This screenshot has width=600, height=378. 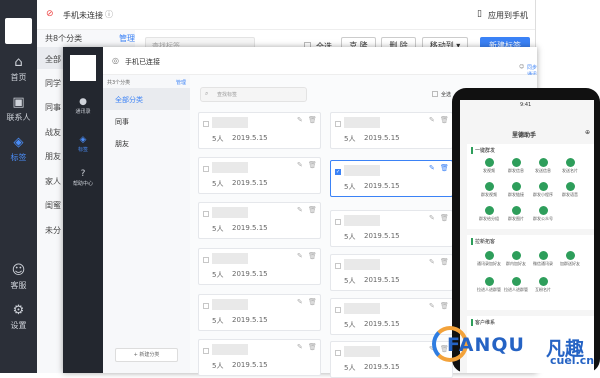 What do you see at coordinates (286, 15) in the screenshot?
I see `bg-header: ⊘ 手机未连接 ⓘ ▯ 应用到手机` at bounding box center [286, 15].